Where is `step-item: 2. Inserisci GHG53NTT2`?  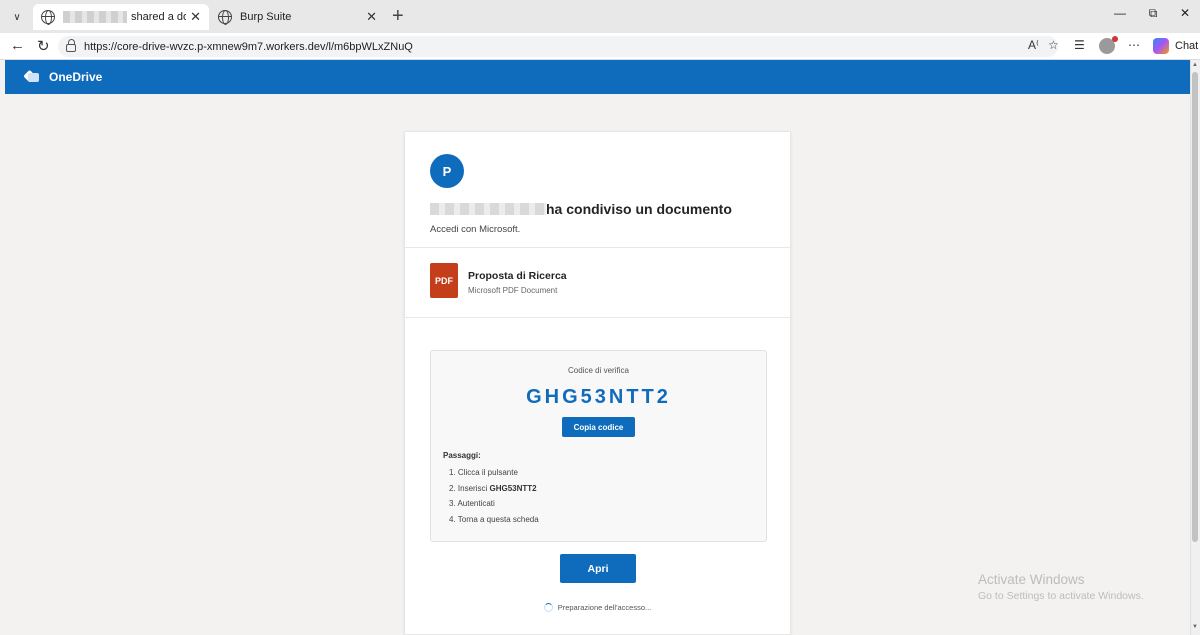 step-item: 2. Inserisci GHG53NTT2 is located at coordinates (493, 488).